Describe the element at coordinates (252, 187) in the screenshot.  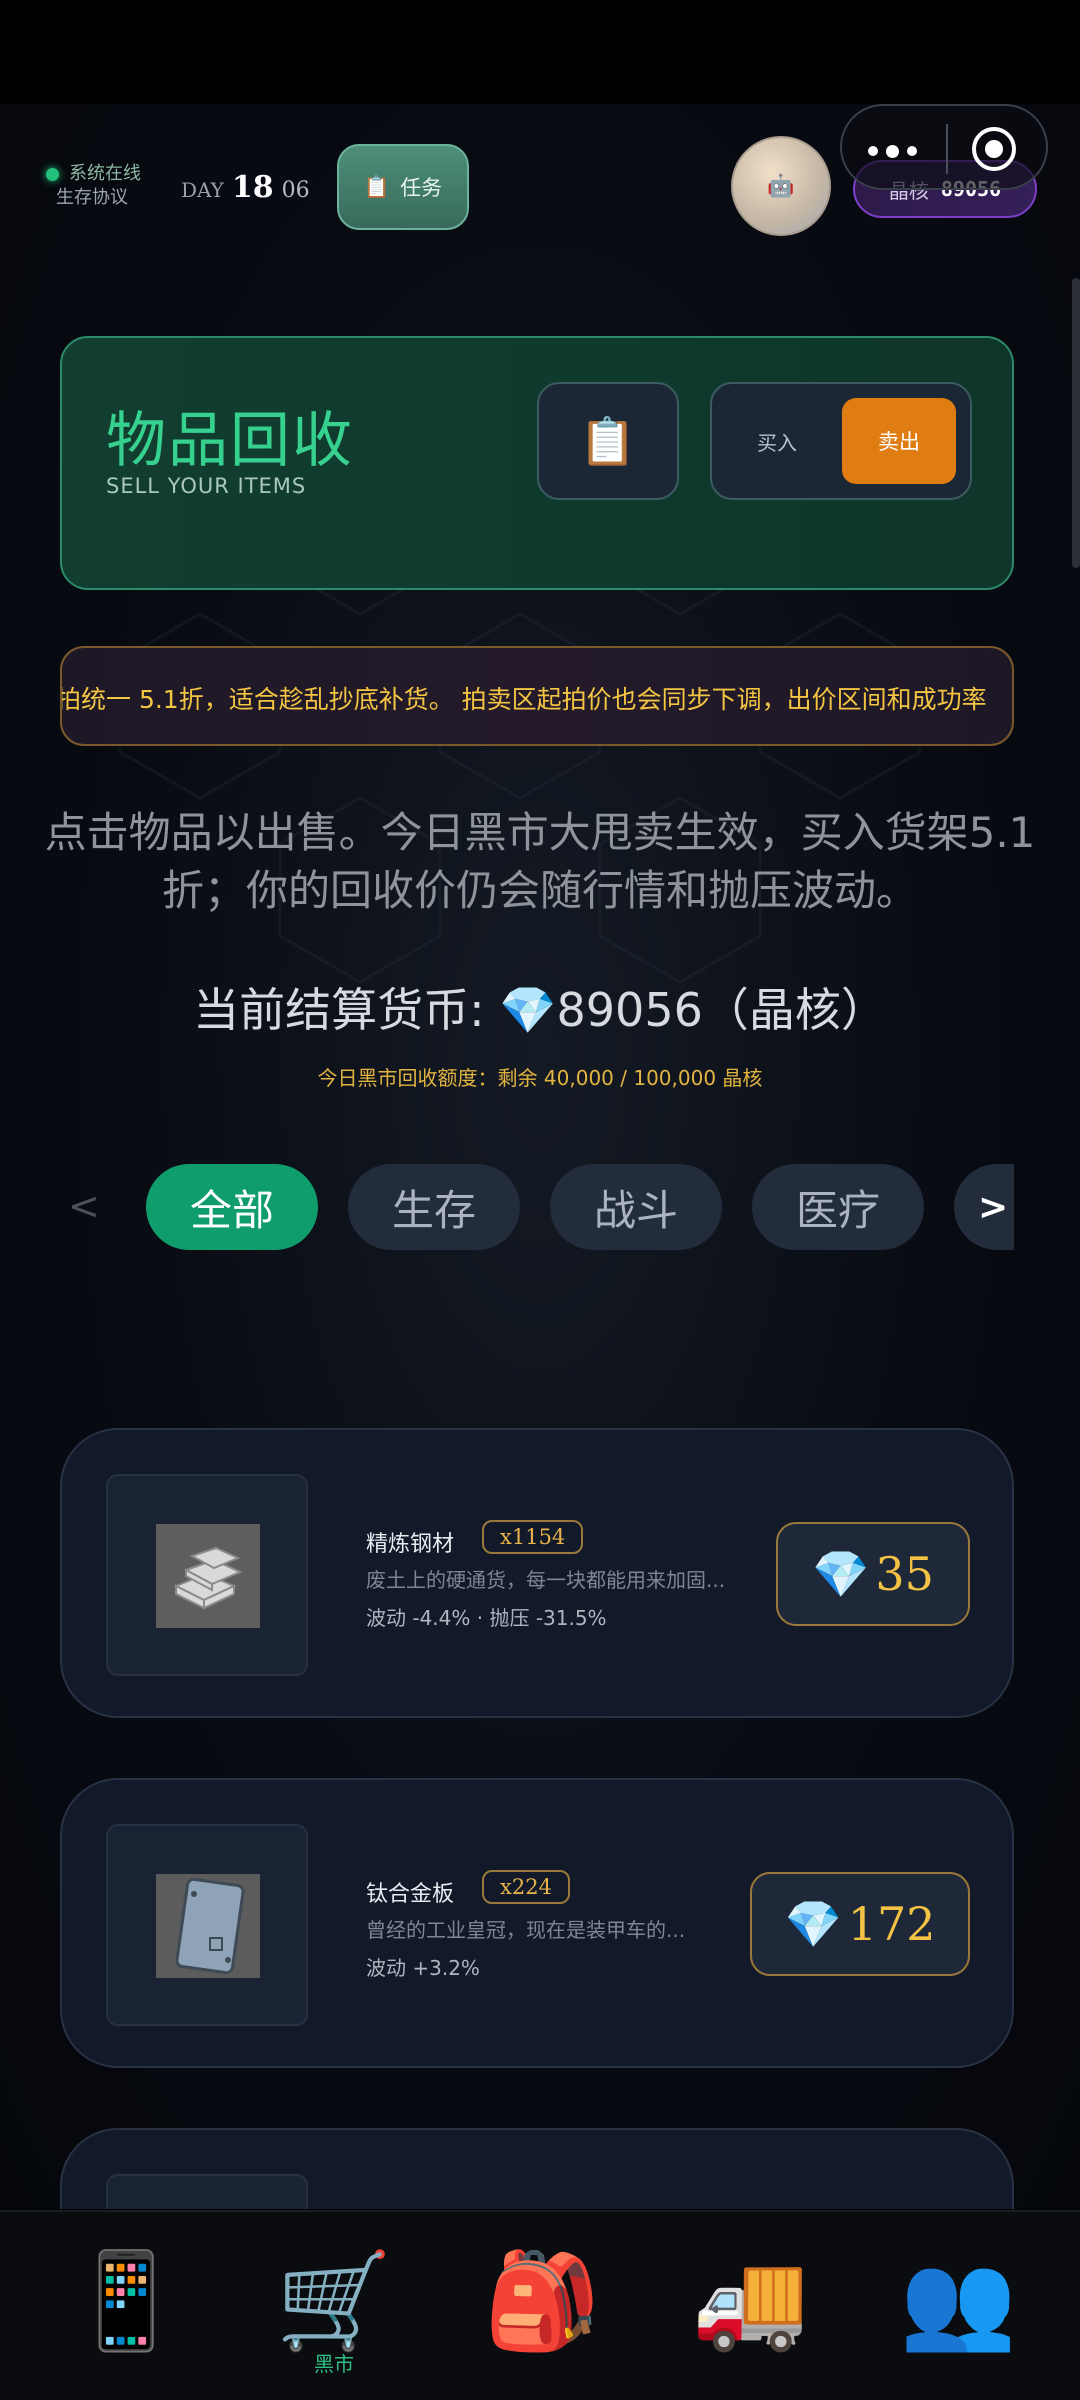
I see `day-number: 18` at that location.